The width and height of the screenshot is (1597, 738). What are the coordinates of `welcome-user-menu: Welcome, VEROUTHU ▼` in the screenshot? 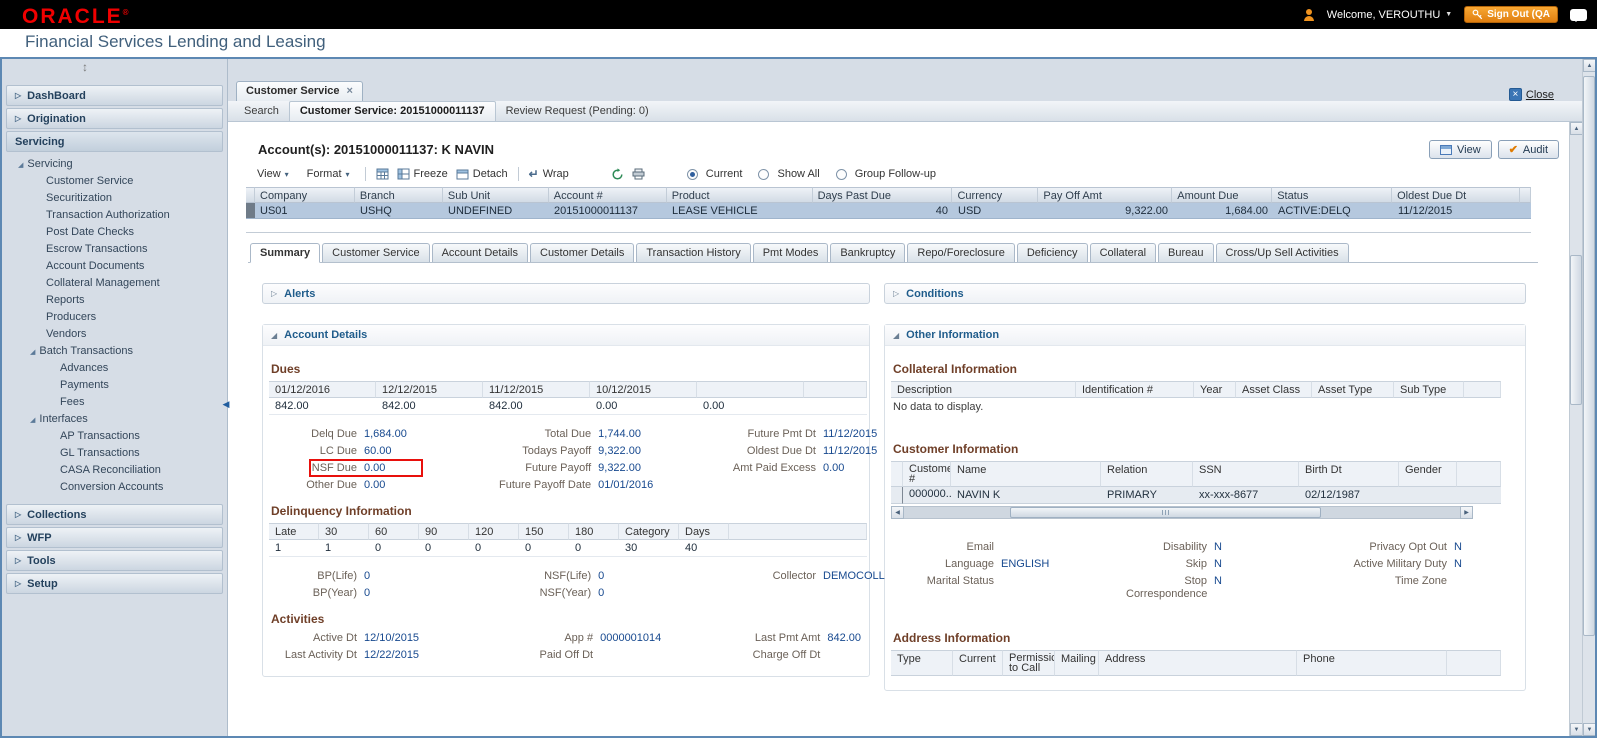 It's located at (1389, 15).